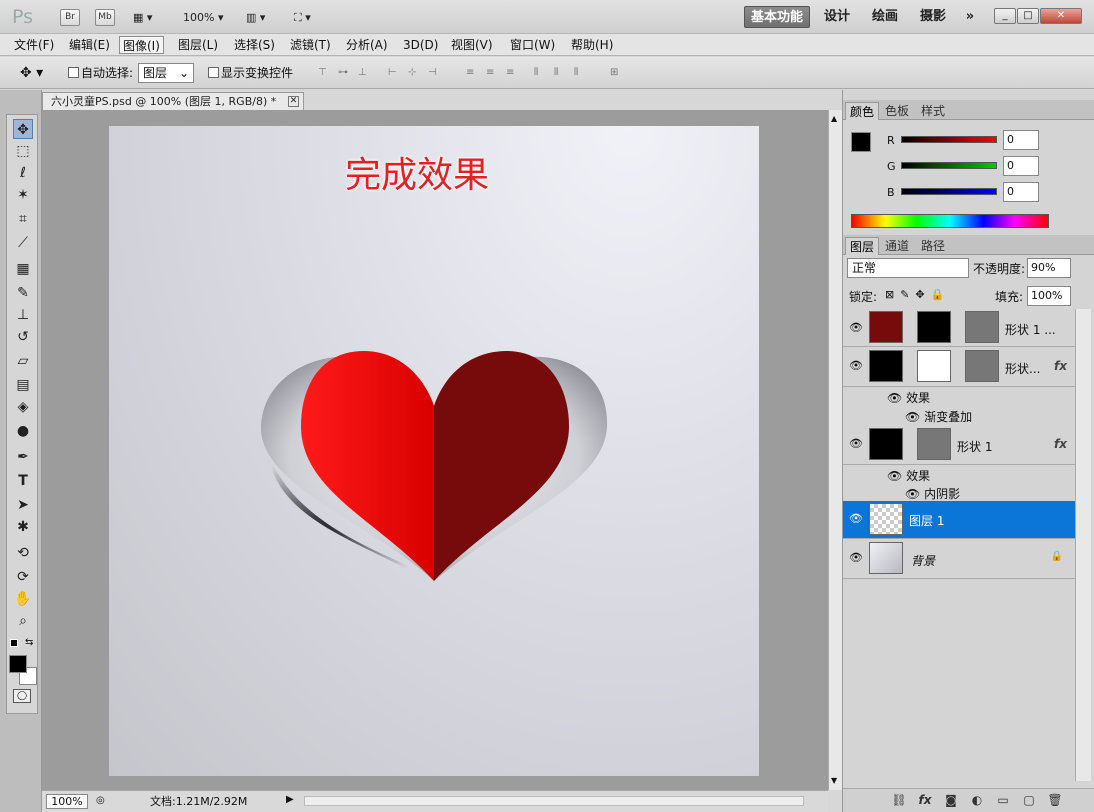 The width and height of the screenshot is (1094, 812). What do you see at coordinates (835, 450) in the screenshot?
I see `vertical-scrollbar: ▲ ▼` at bounding box center [835, 450].